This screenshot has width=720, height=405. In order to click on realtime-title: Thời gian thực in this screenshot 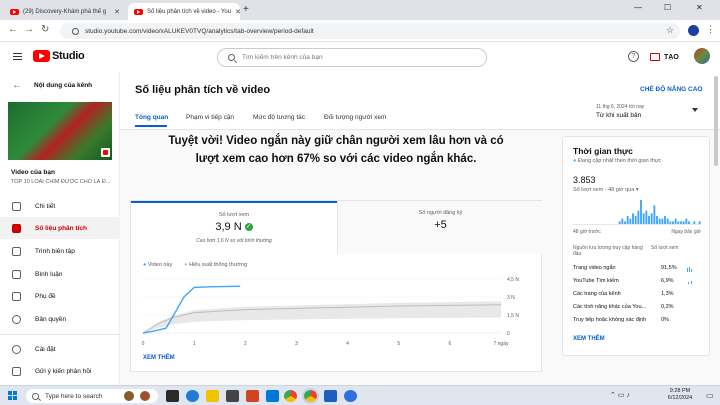, I will do `click(603, 151)`.